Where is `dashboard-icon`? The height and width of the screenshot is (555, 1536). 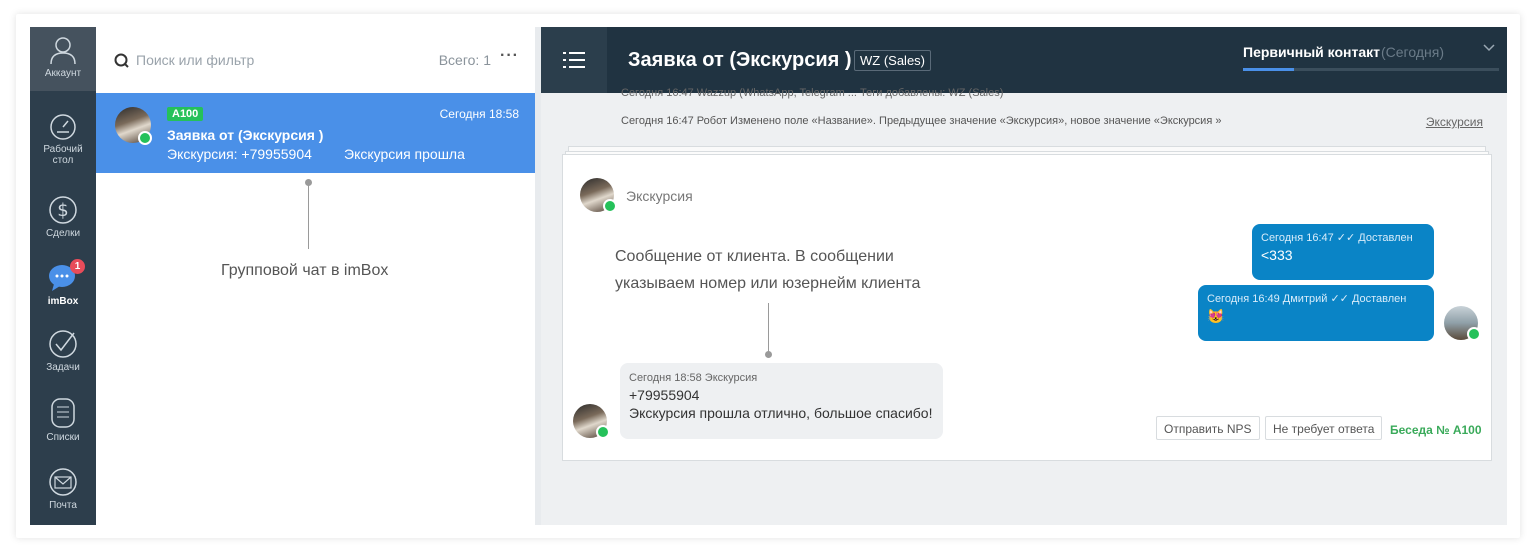 dashboard-icon is located at coordinates (63, 127).